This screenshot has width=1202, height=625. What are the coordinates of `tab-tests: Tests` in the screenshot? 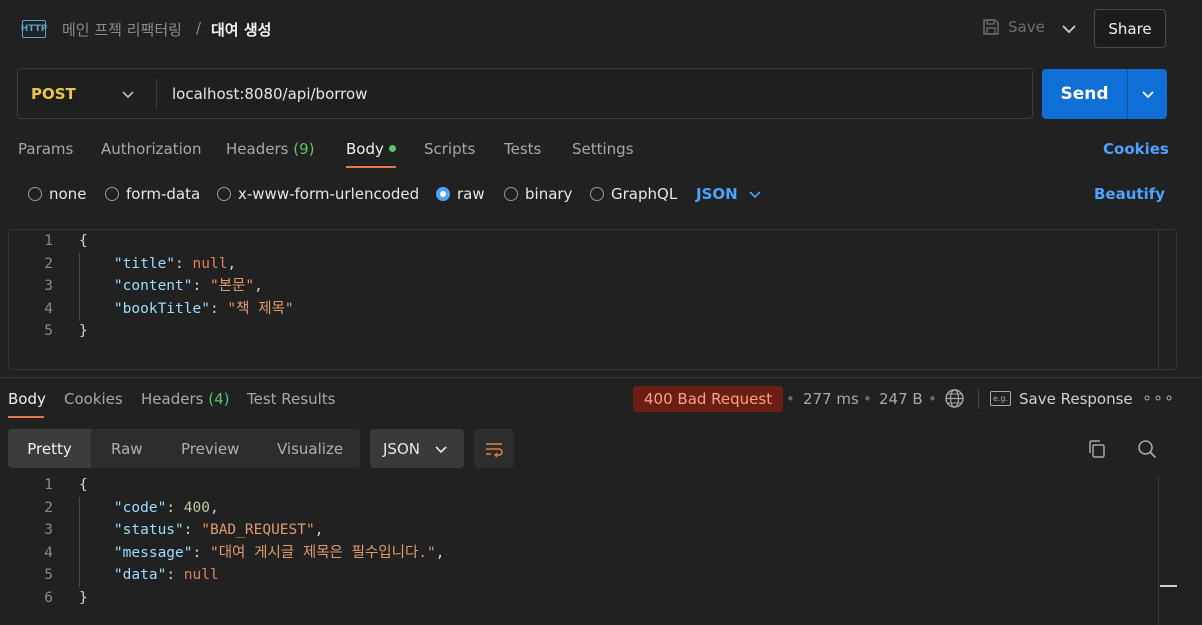 It's located at (522, 149).